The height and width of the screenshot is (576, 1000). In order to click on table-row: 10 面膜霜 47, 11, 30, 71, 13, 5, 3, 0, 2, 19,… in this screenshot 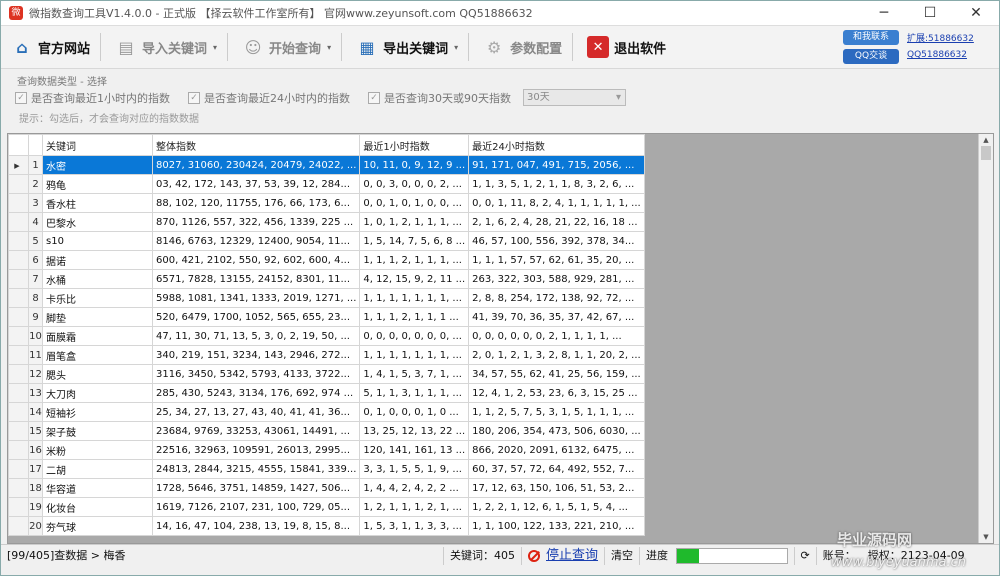, I will do `click(326, 336)`.